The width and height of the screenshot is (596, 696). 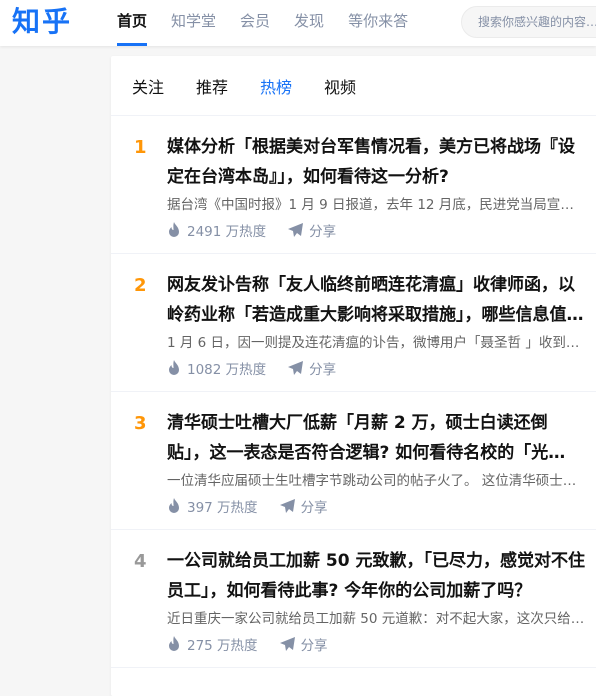 I want to click on search-box, so click(x=528, y=22).